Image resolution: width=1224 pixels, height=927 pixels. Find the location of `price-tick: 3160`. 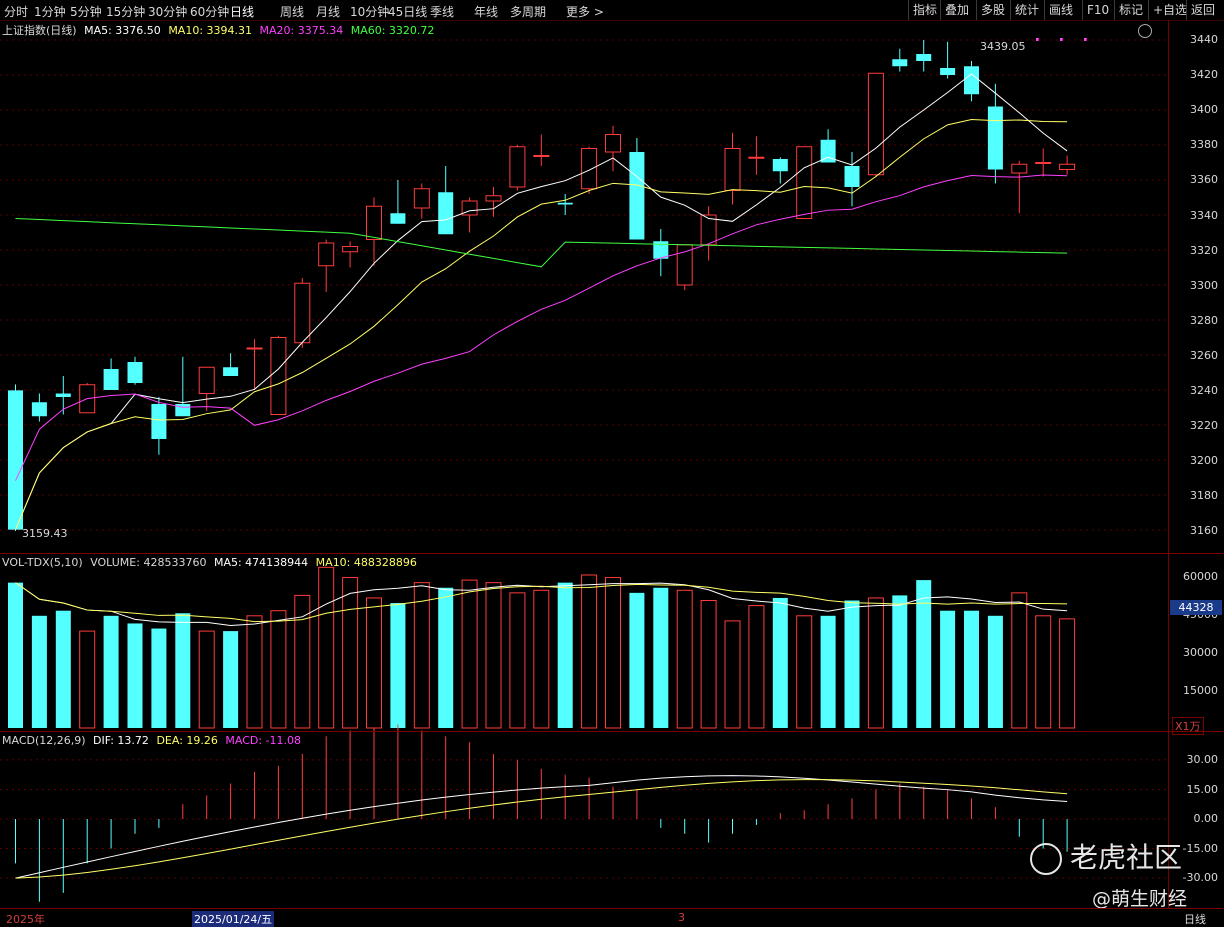

price-tick: 3160 is located at coordinates (1204, 531).